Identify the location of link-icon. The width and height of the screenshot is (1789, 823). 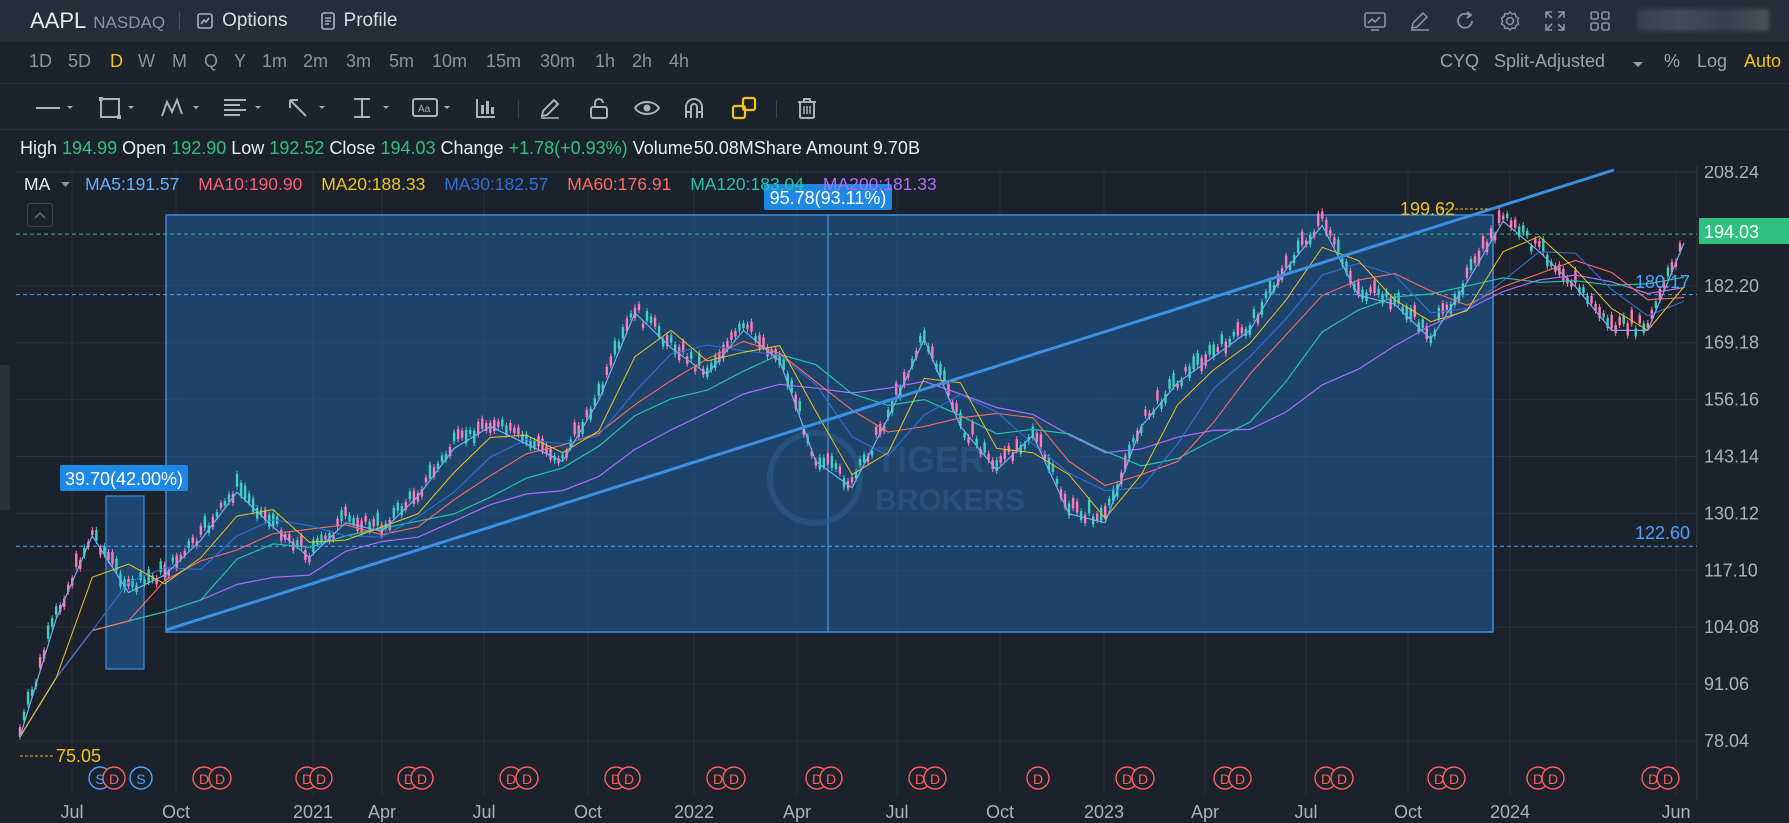
(744, 108).